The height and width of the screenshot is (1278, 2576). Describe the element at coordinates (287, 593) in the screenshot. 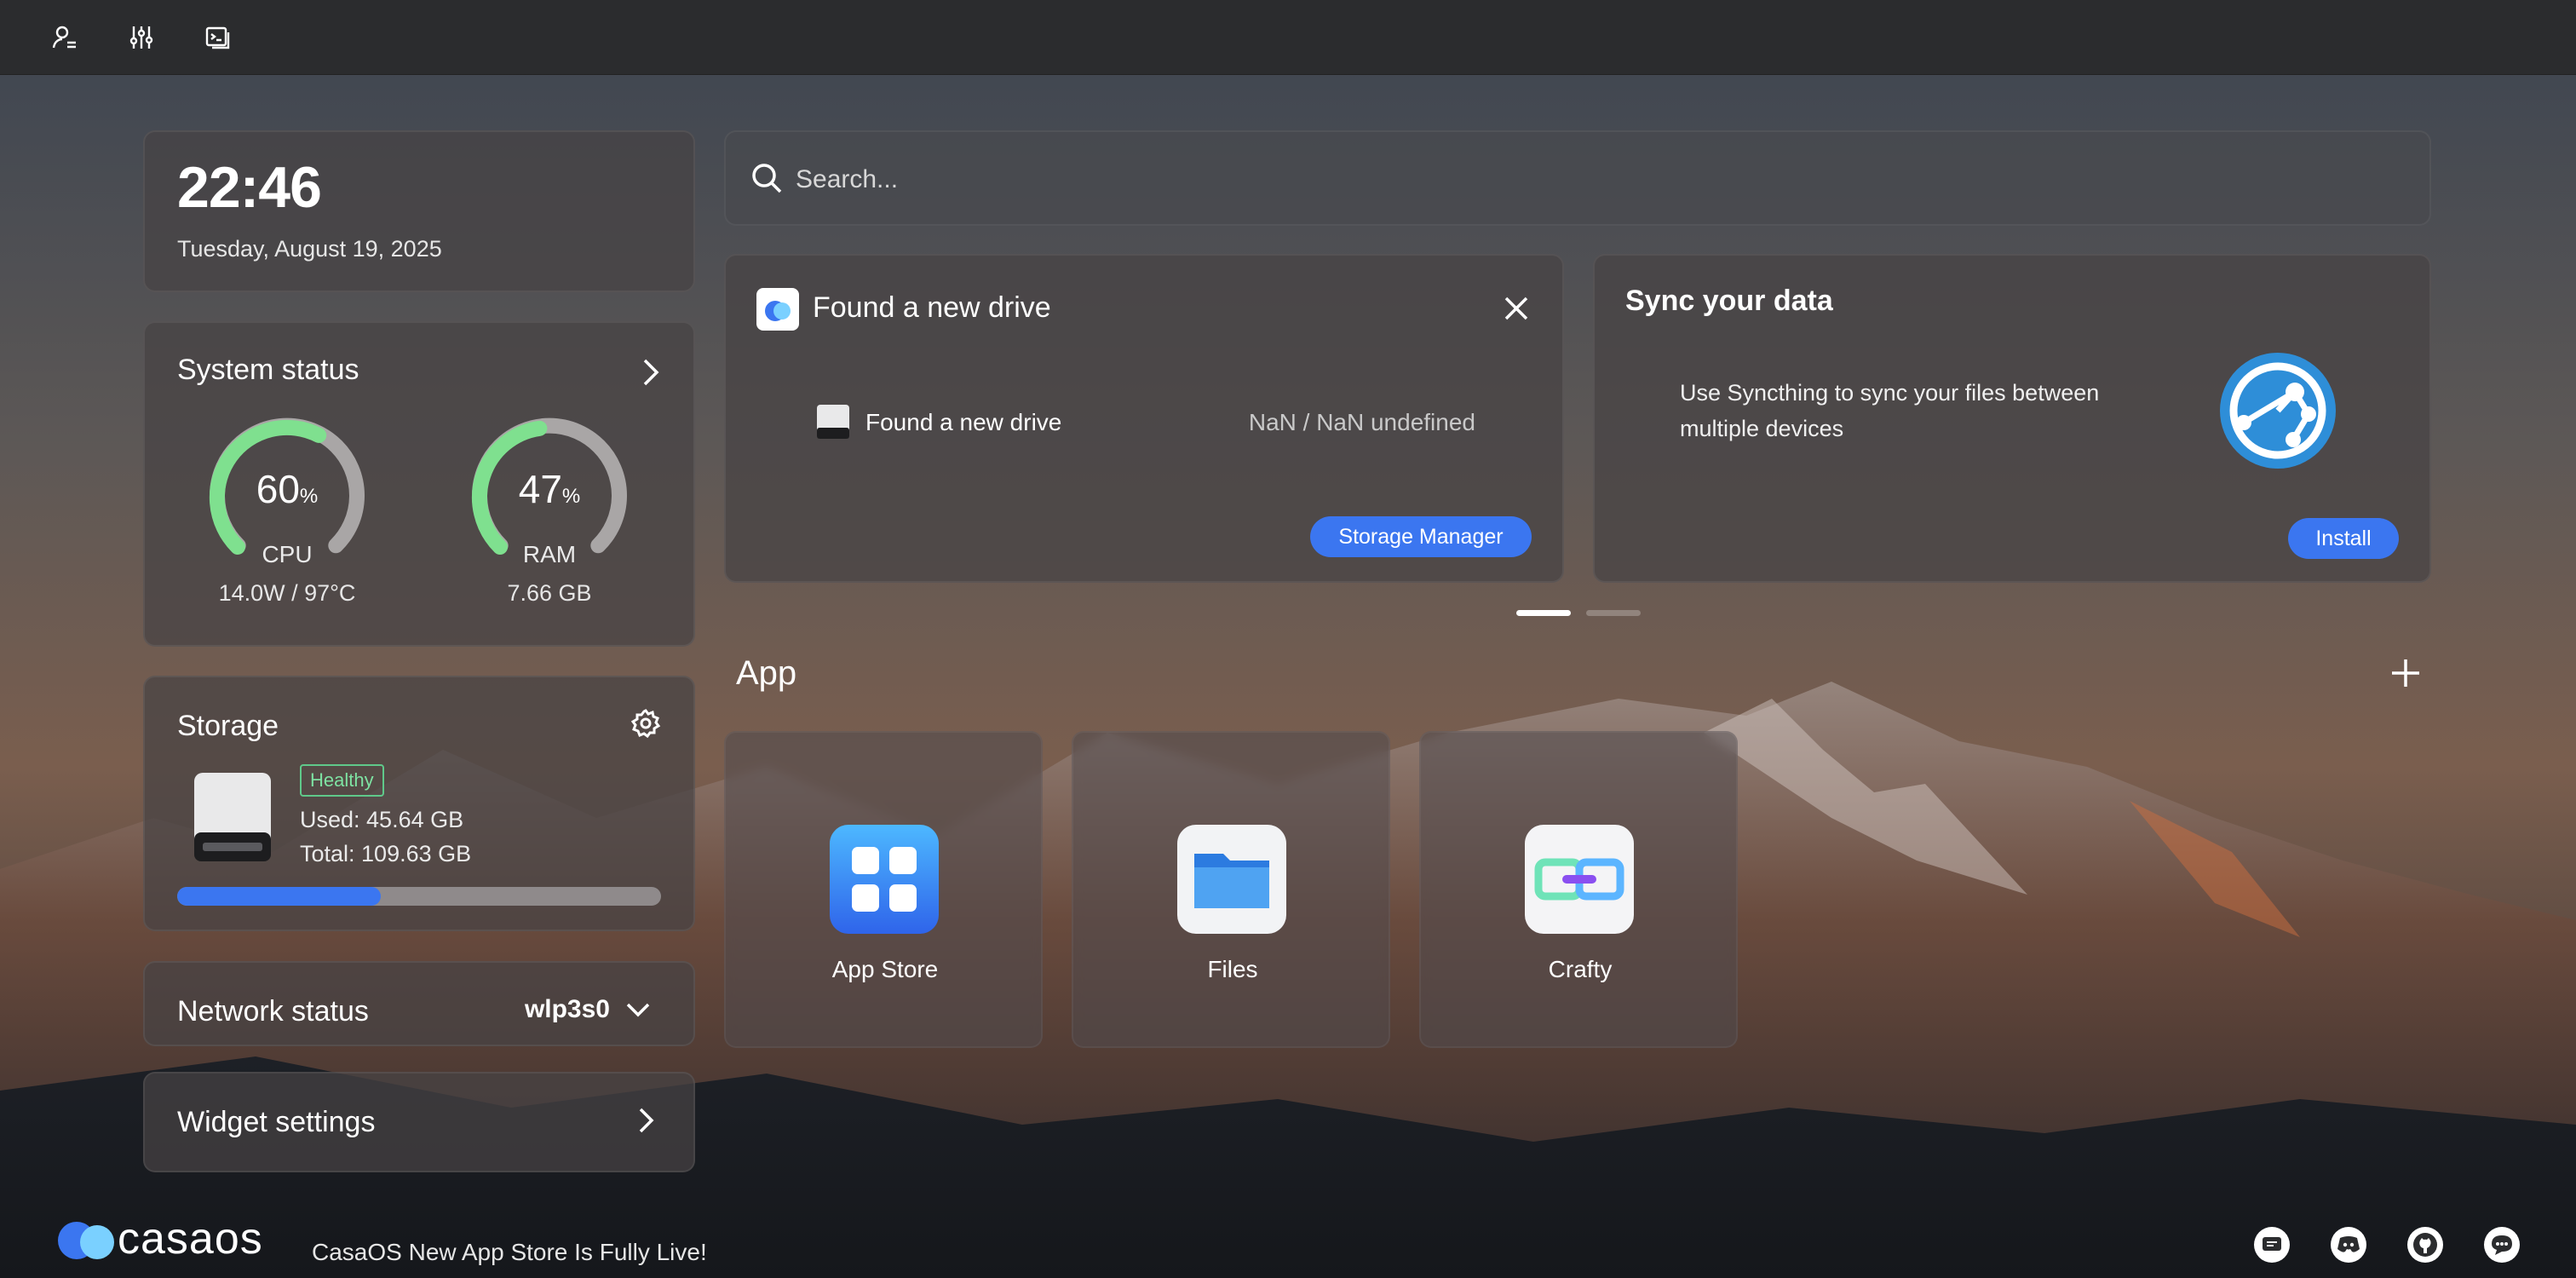

I see `cpu-detail: 14.0W / 97°C` at that location.